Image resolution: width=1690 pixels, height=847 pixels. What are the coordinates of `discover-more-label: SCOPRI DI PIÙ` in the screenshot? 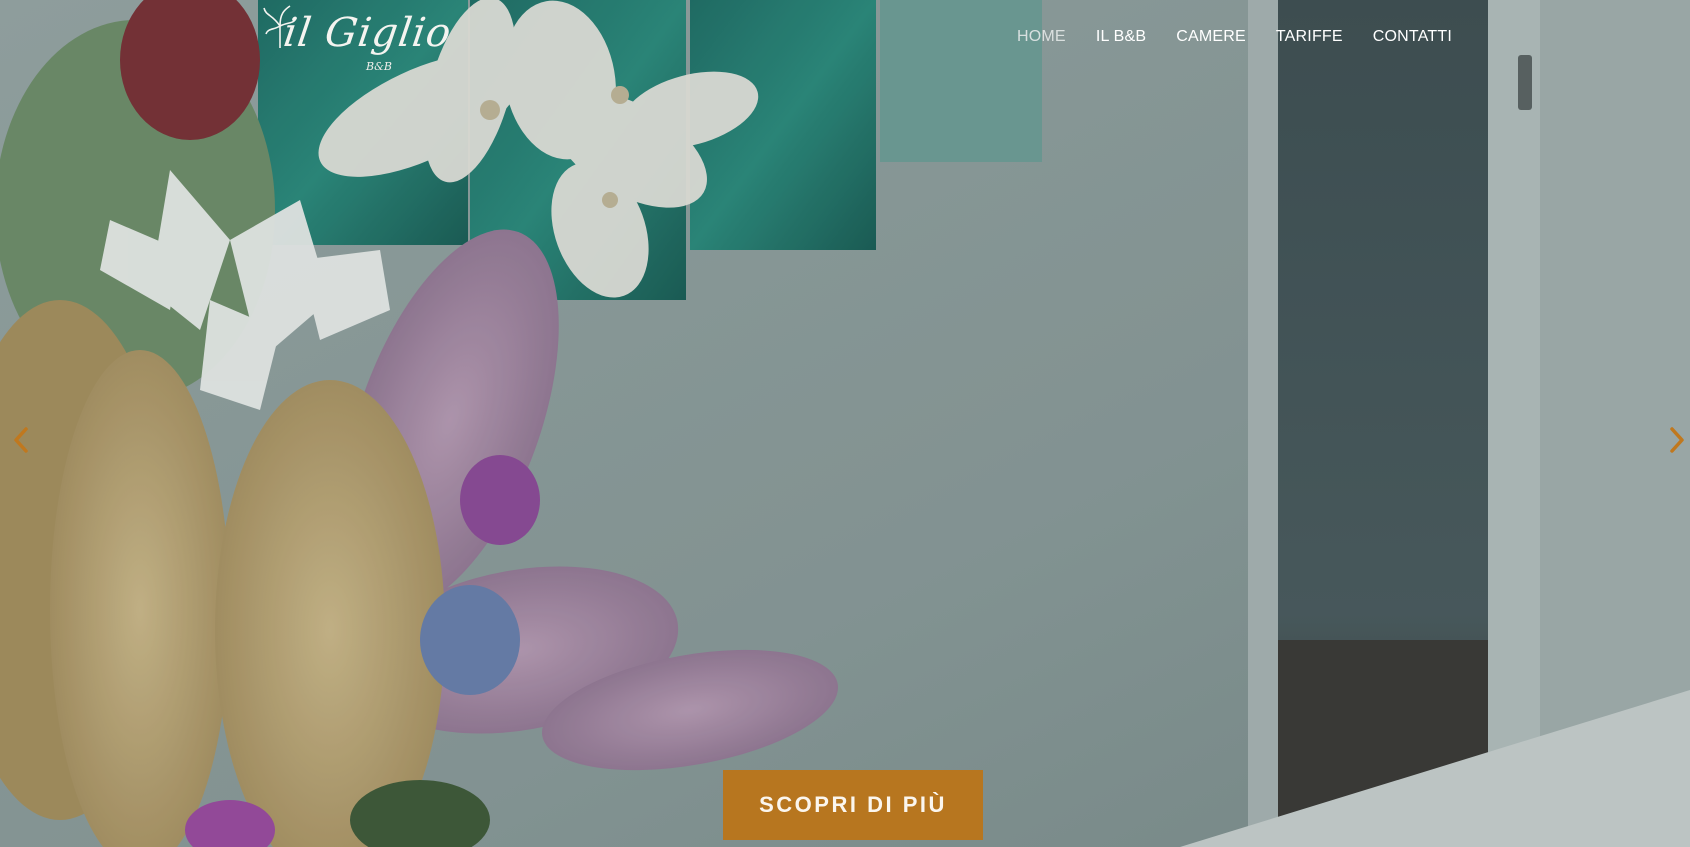 It's located at (853, 804).